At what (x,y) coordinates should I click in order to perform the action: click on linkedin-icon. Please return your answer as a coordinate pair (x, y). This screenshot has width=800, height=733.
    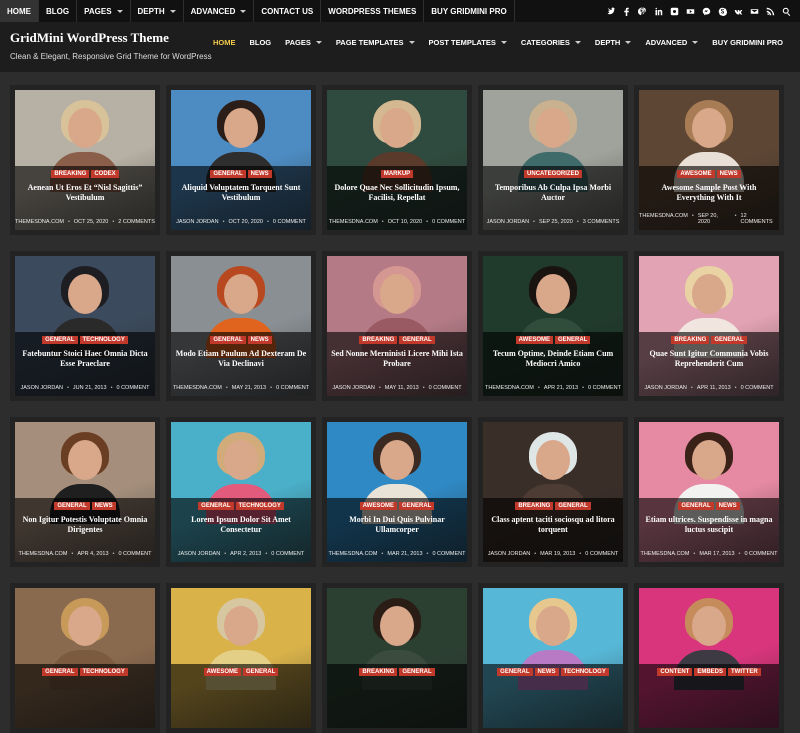
    Looking at the image, I should click on (658, 11).